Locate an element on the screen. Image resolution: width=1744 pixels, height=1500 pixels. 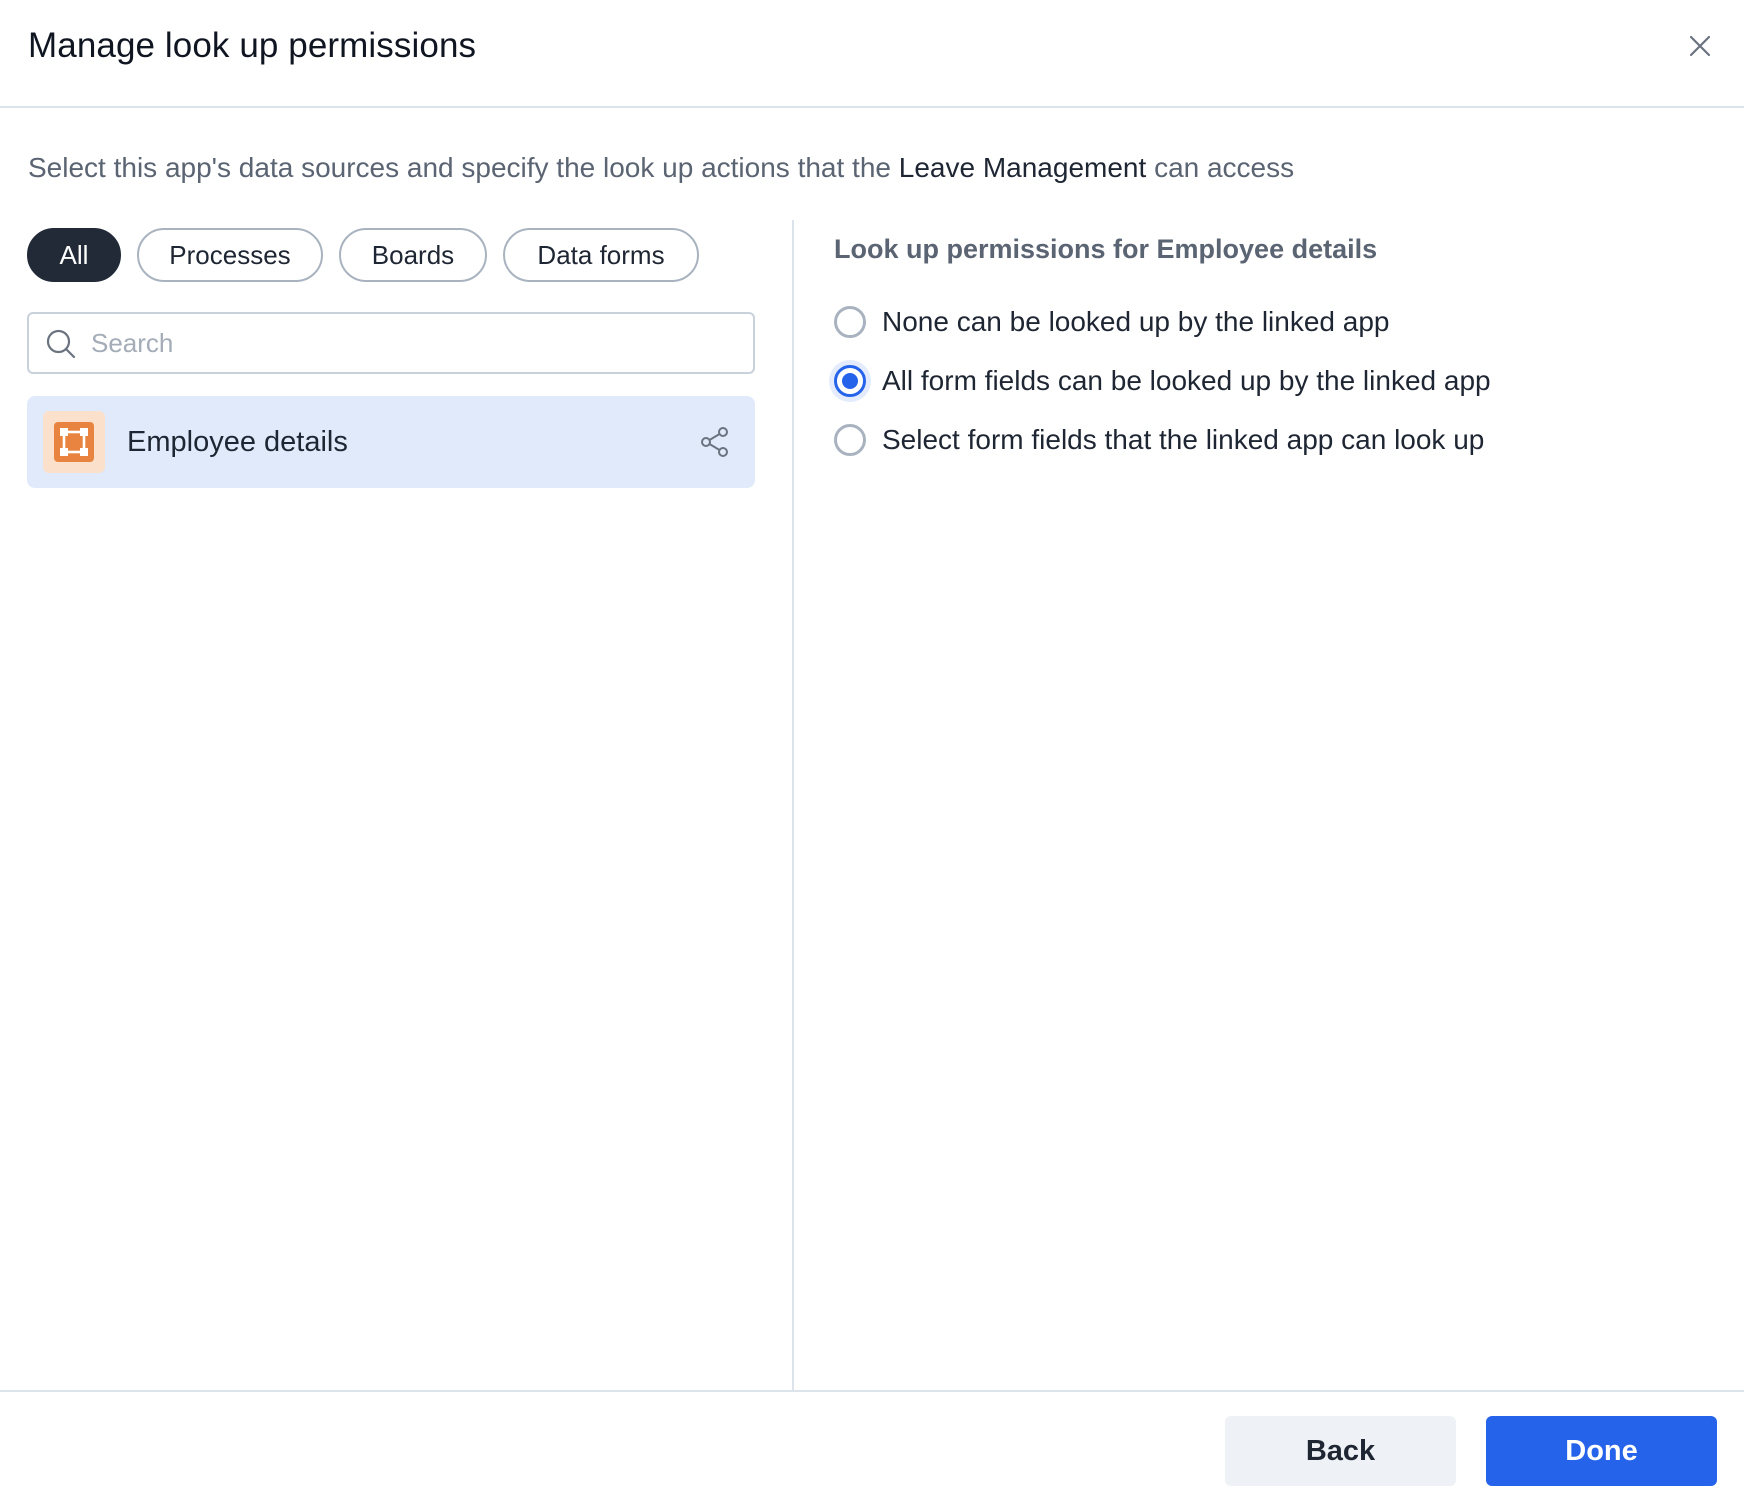
filter-processes-chip: Processes is located at coordinates (230, 255).